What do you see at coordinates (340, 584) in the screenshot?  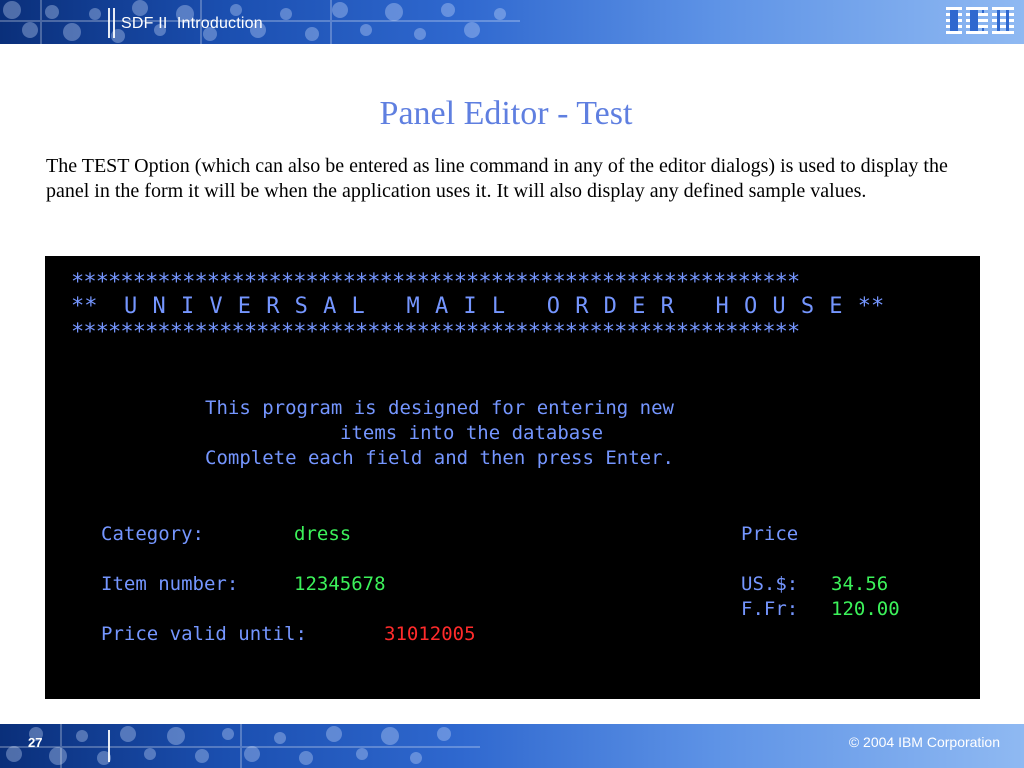 I see `item-number-field: 12345678` at bounding box center [340, 584].